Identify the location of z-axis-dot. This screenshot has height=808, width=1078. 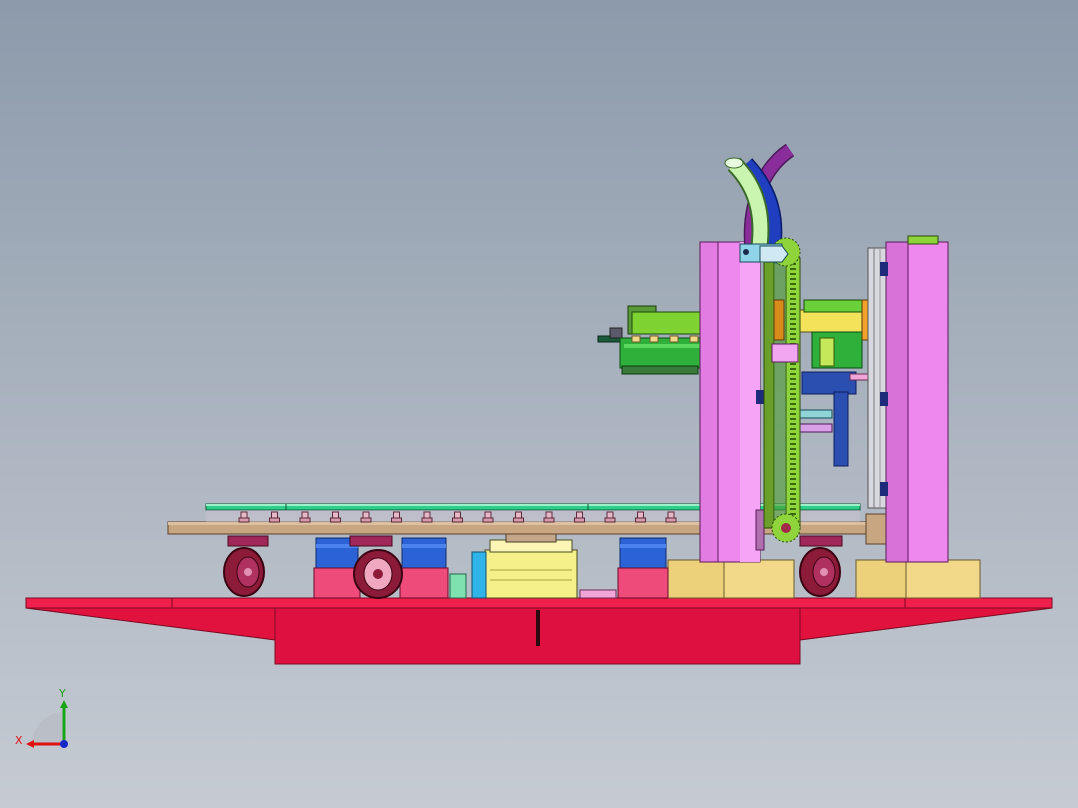
(64, 744).